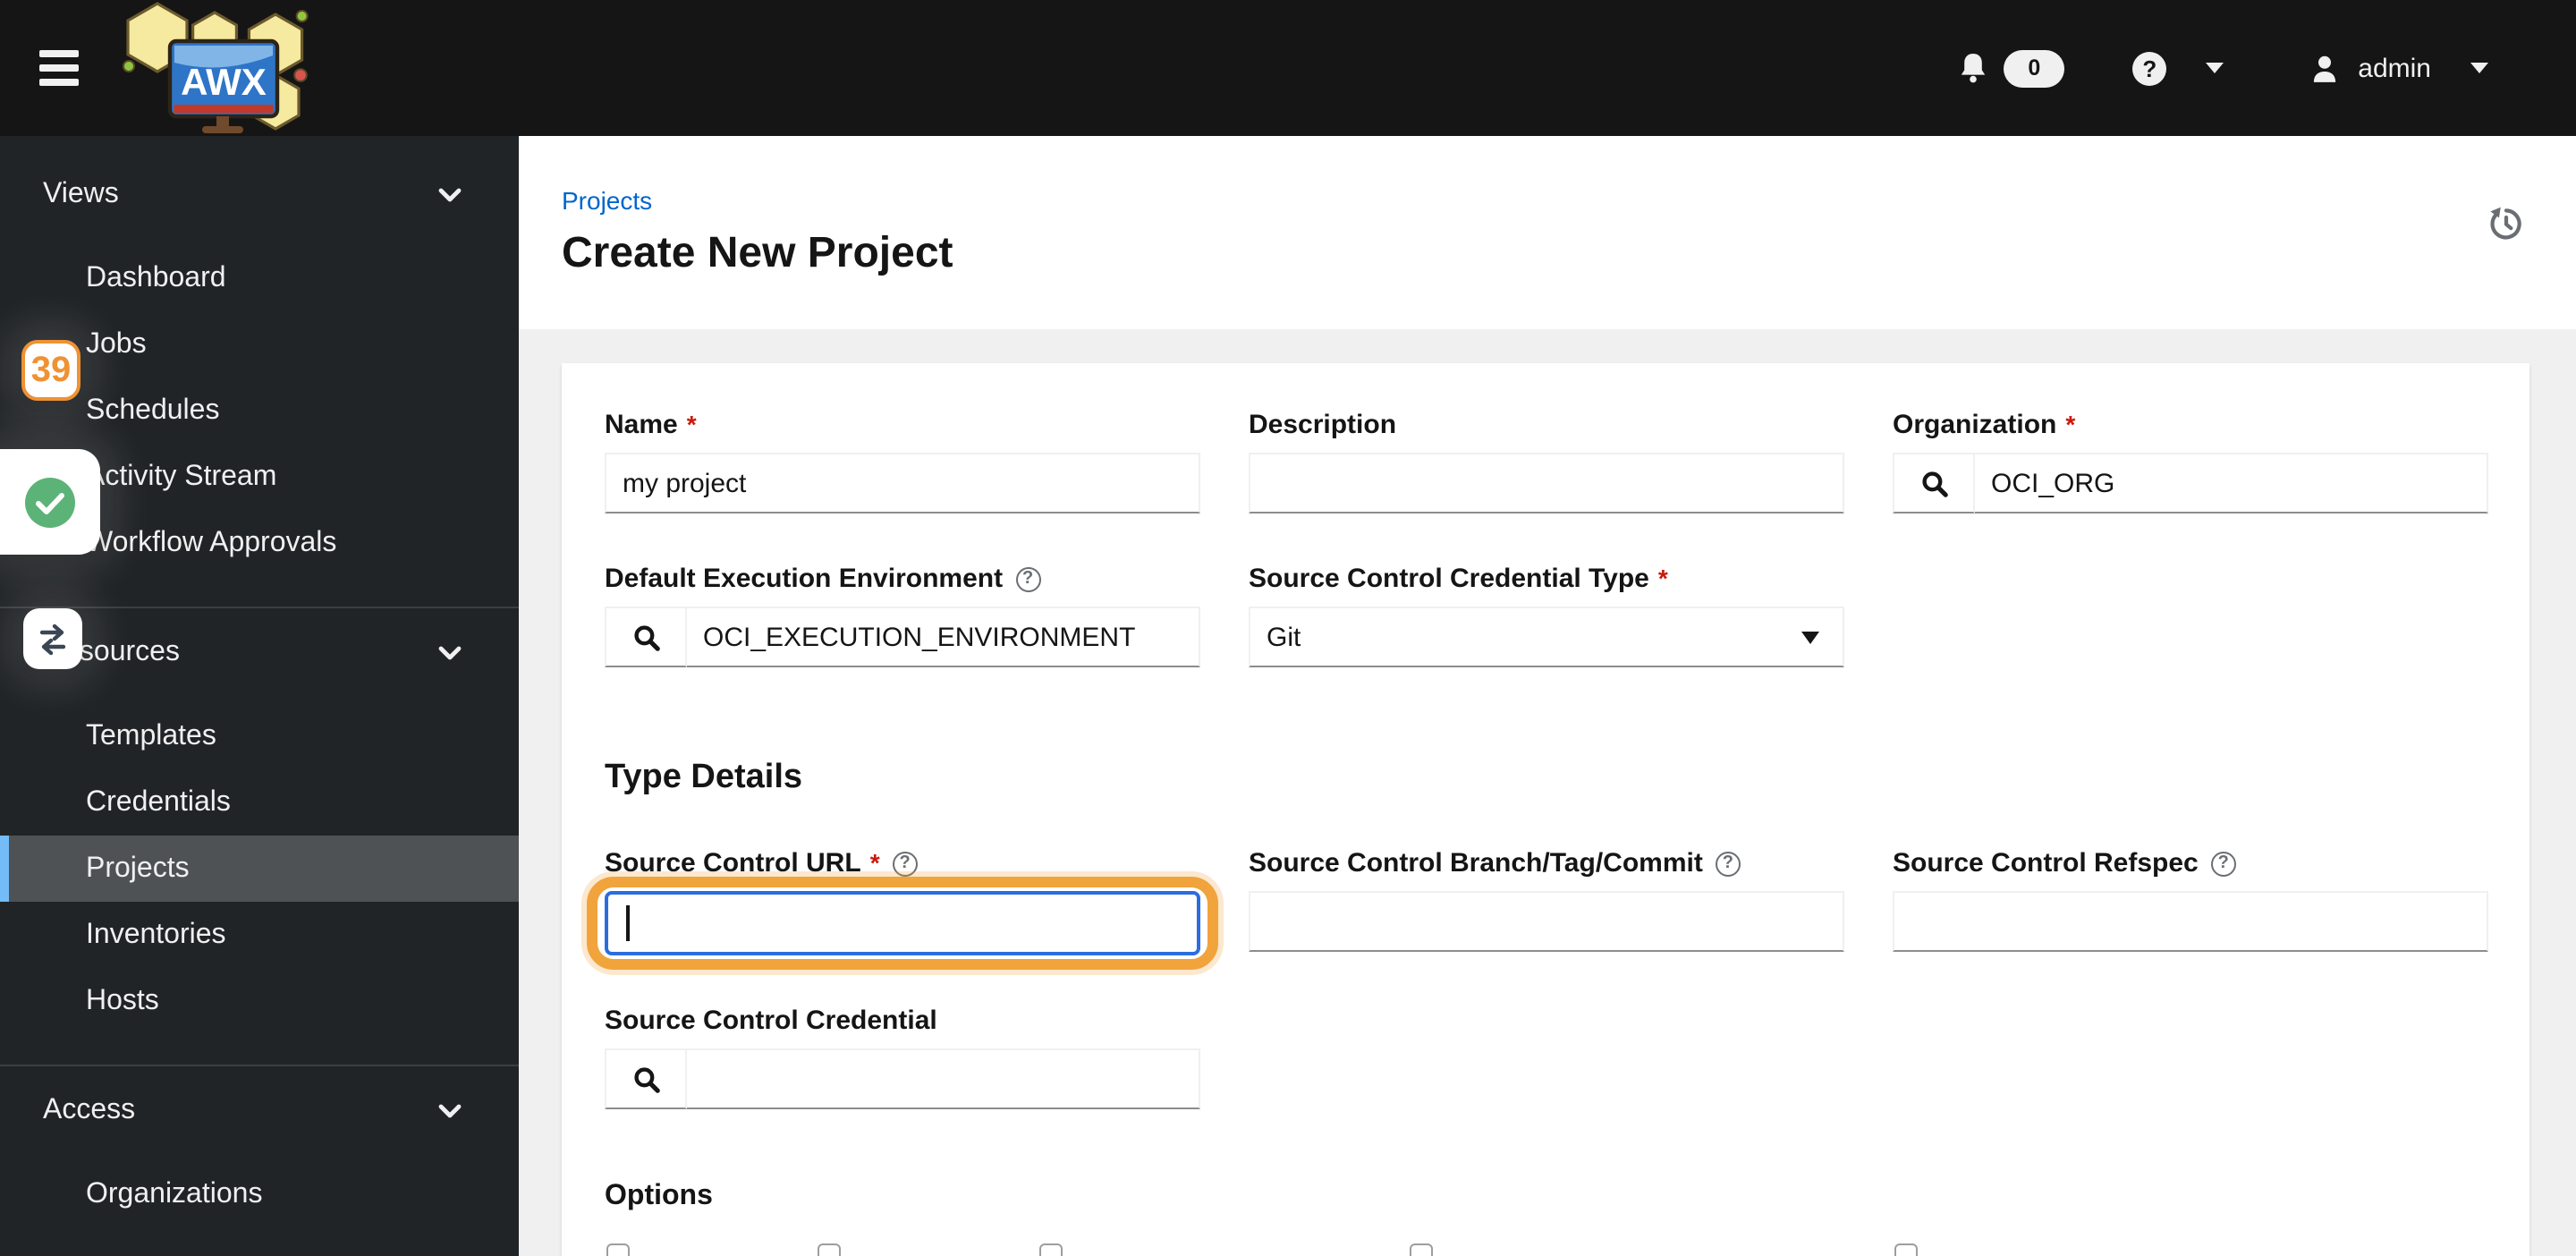  I want to click on nav-group-access-items: Organizations, so click(259, 1194).